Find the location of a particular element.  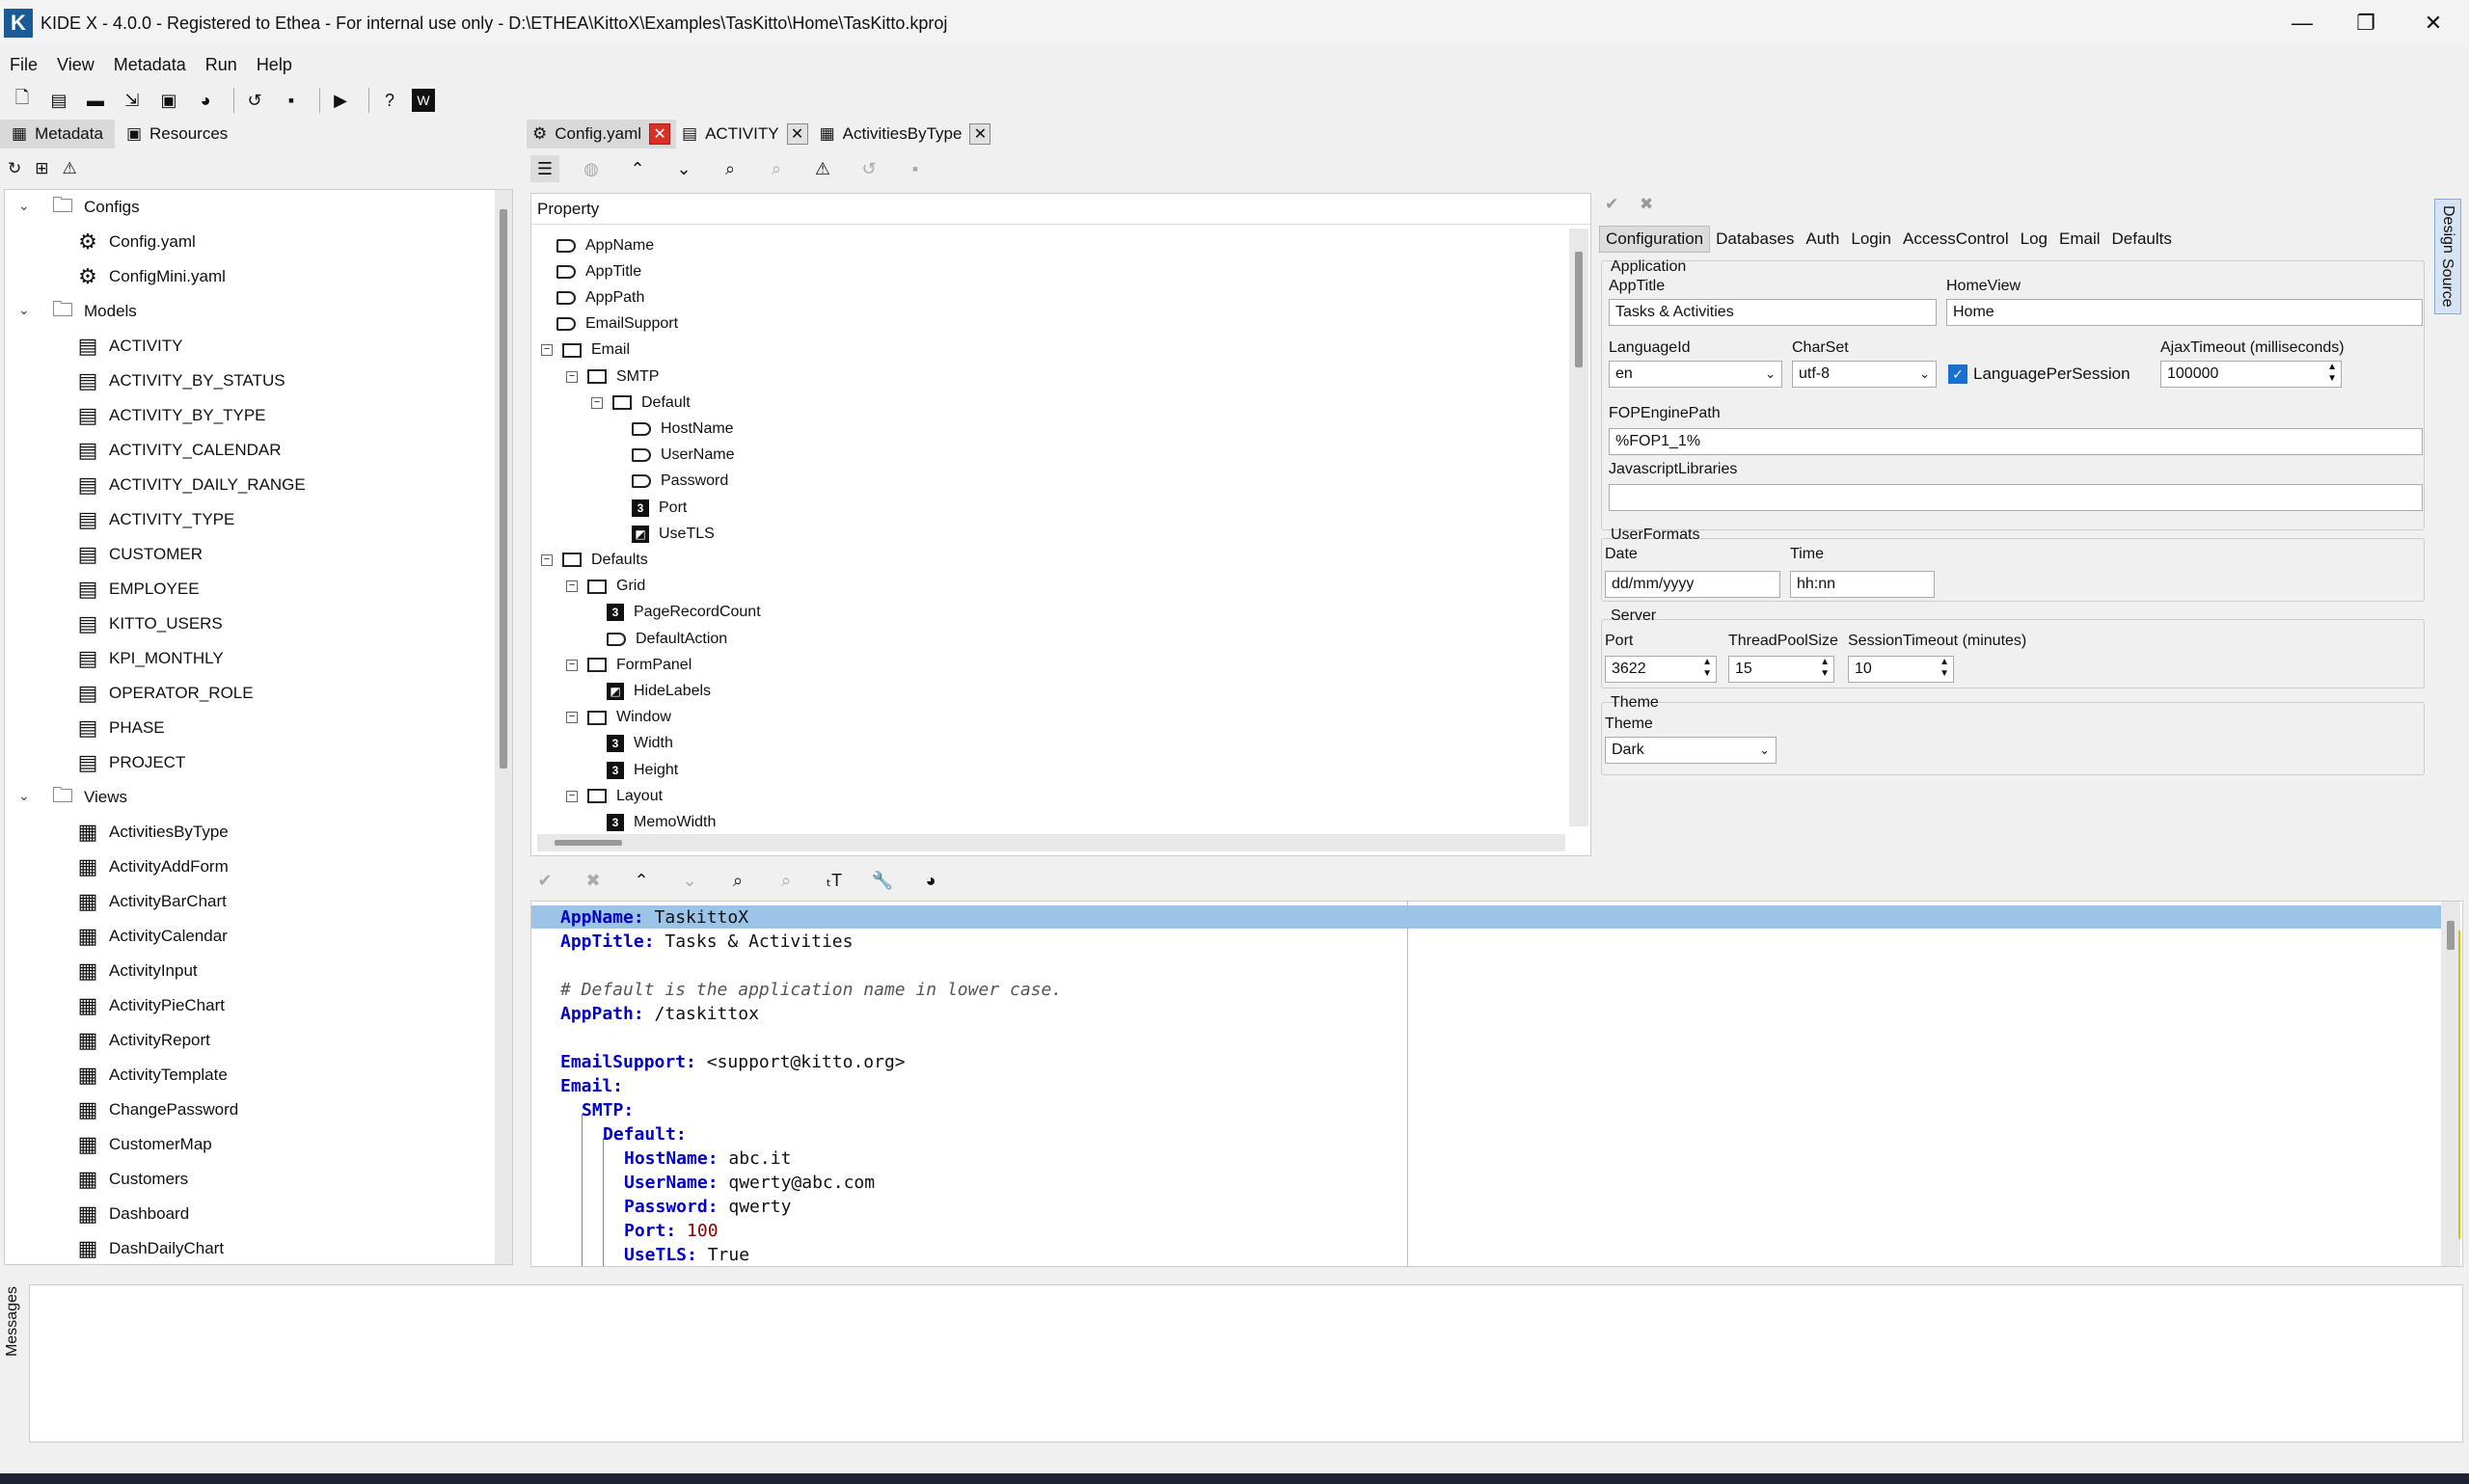

wiki-icon: W is located at coordinates (423, 100).